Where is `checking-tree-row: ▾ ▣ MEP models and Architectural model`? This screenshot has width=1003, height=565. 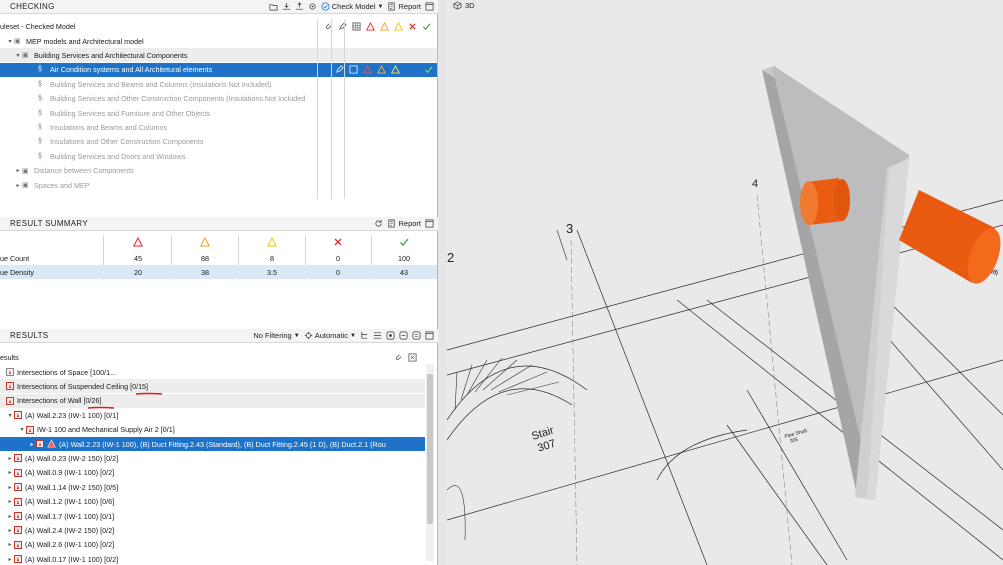 checking-tree-row: ▾ ▣ MEP models and Architectural model is located at coordinates (218, 41).